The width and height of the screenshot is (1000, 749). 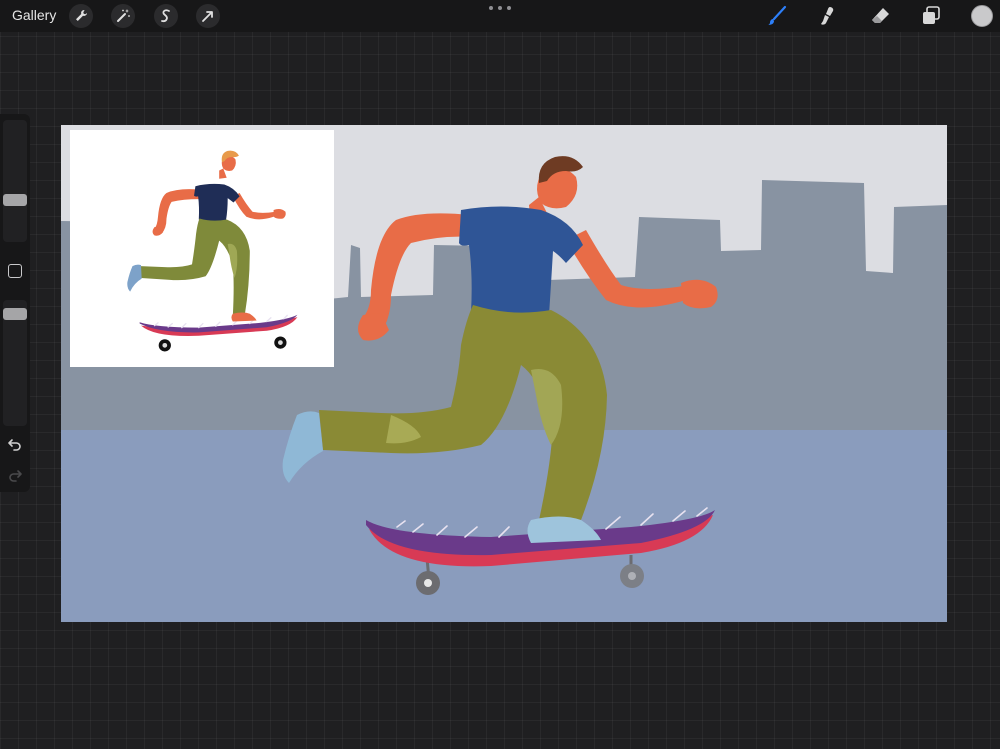 I want to click on undo-icon, so click(x=15, y=444).